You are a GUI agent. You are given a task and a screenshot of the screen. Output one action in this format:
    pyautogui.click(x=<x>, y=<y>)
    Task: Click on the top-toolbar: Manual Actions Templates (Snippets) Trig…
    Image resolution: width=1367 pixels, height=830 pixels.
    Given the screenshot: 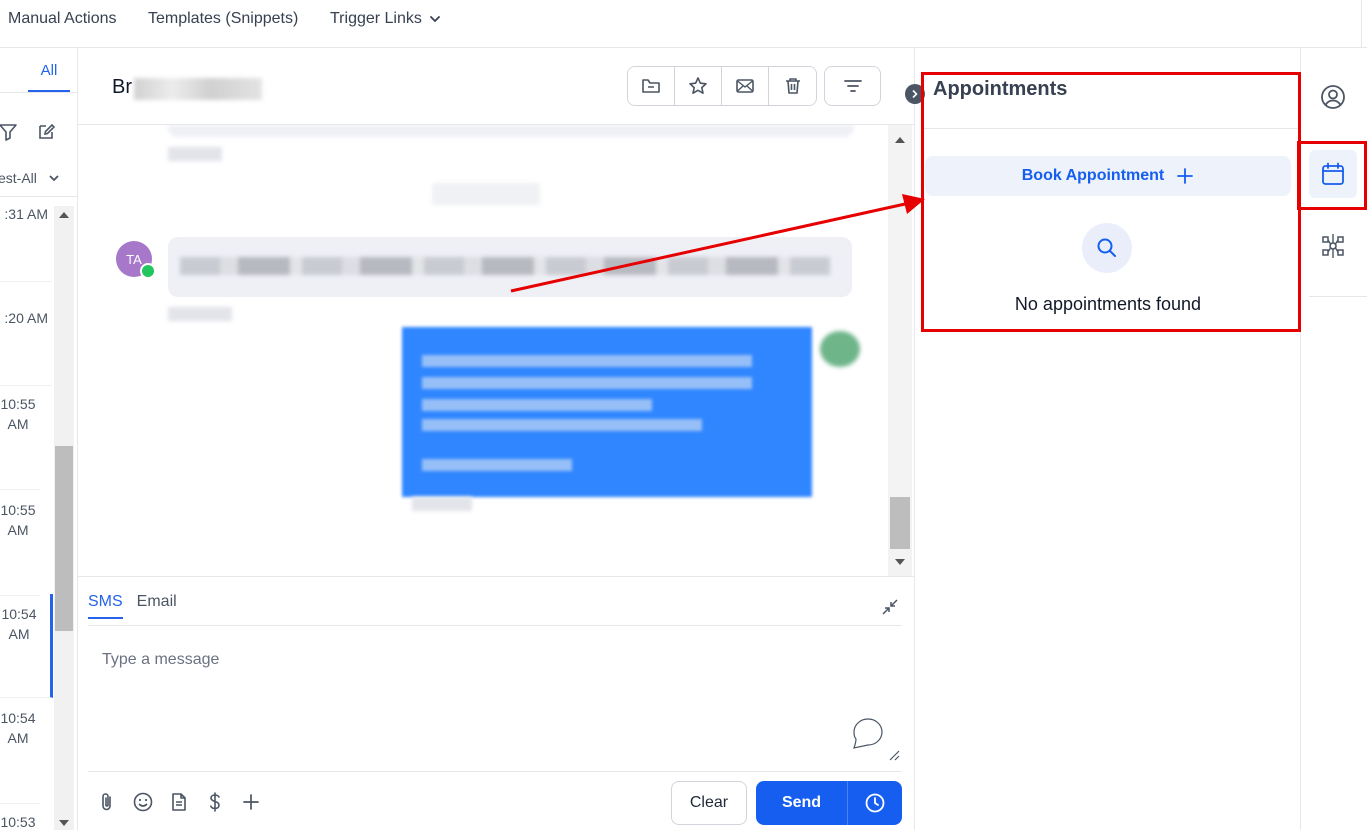 What is the action you would take?
    pyautogui.click(x=683, y=24)
    